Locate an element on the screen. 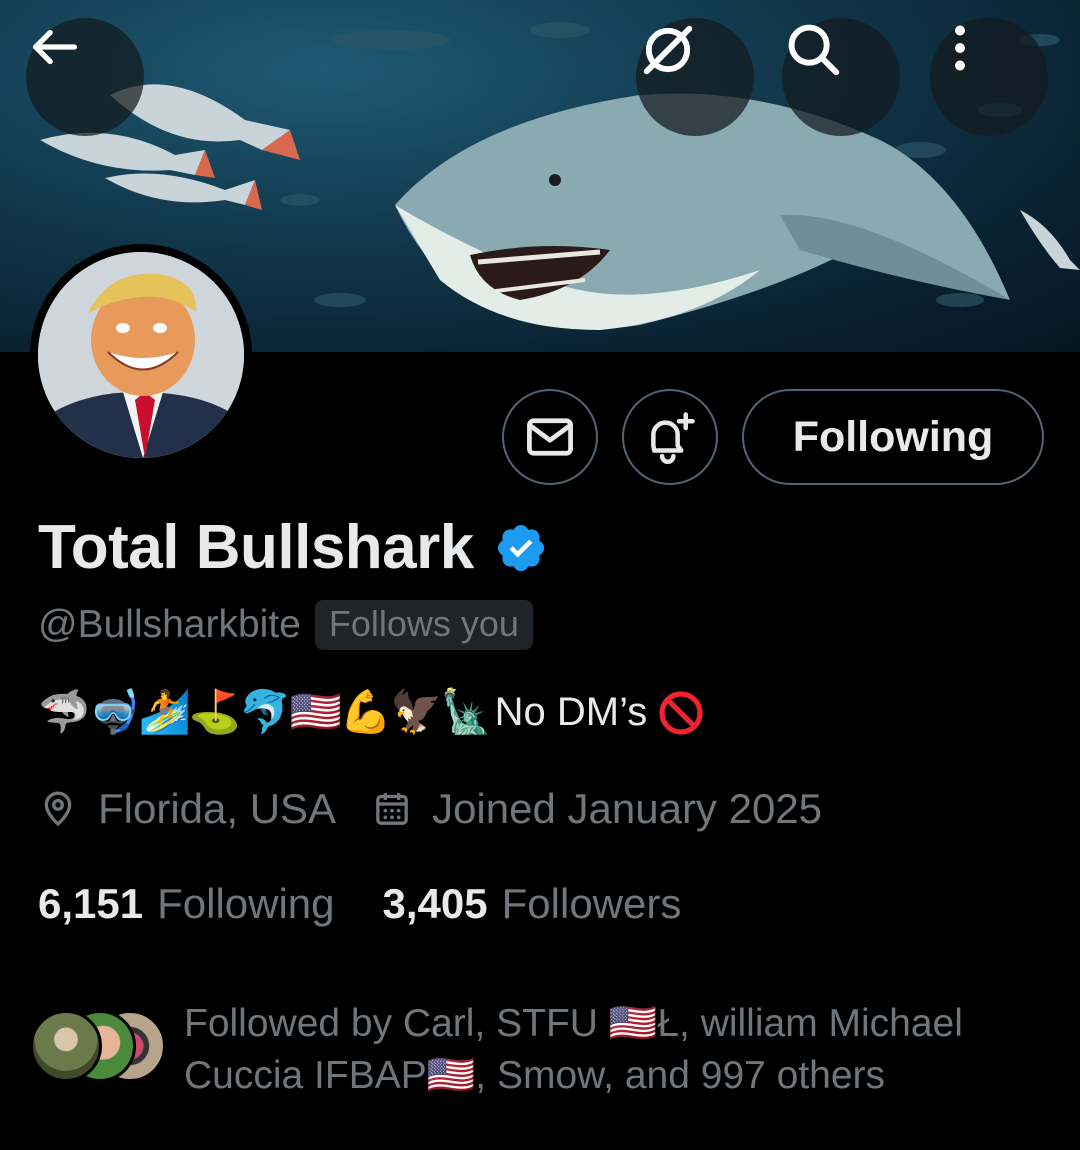 This screenshot has height=1150, width=1080. bio-emoji: 🦈🤿🏄⛳🐬🇺🇸💪🦅🗽 is located at coordinates (265, 711).